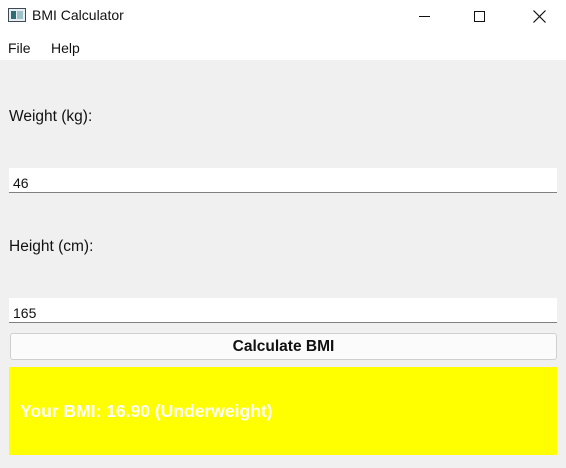 The height and width of the screenshot is (468, 566). Describe the element at coordinates (283, 310) in the screenshot. I see `height-input` at that location.